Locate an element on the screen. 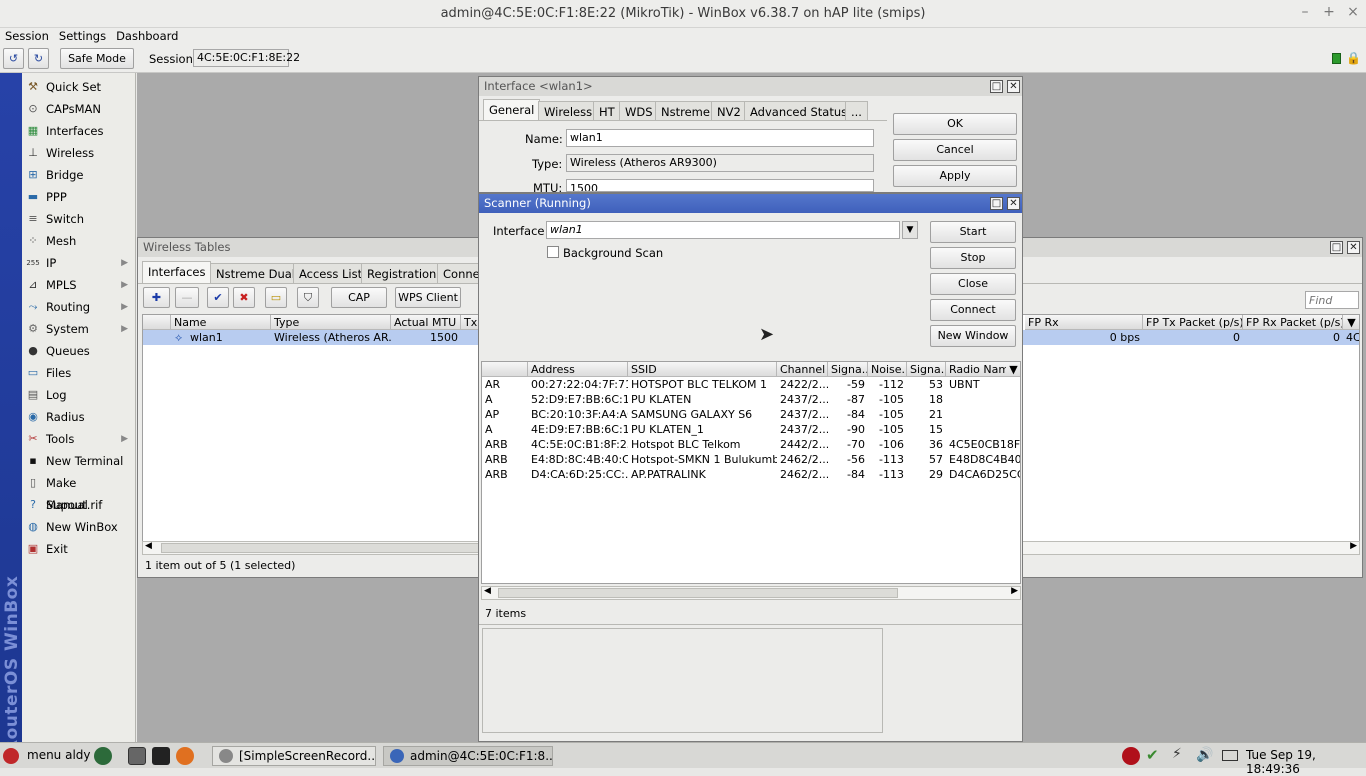  clock: Tue Sep 19, 18:49:36 is located at coordinates (1306, 762).